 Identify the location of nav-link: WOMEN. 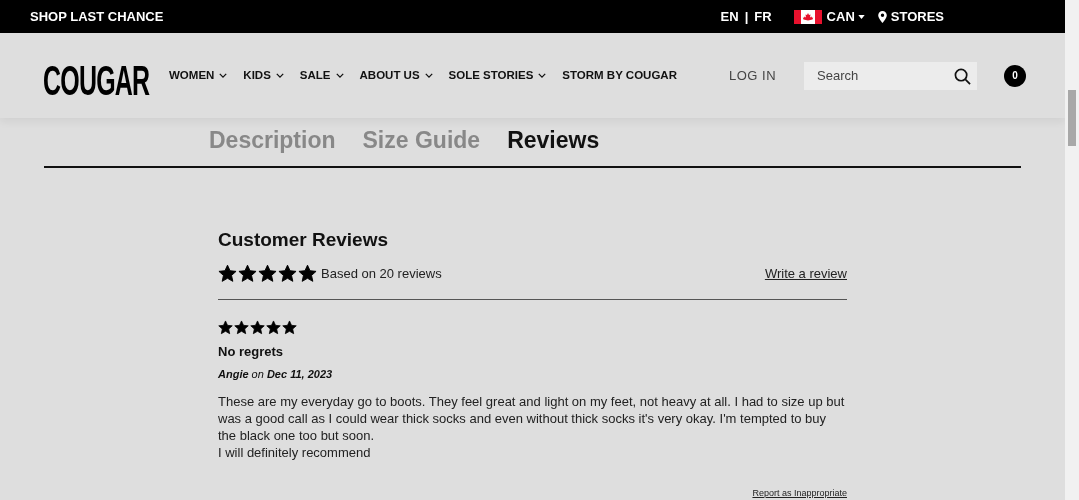
(198, 75).